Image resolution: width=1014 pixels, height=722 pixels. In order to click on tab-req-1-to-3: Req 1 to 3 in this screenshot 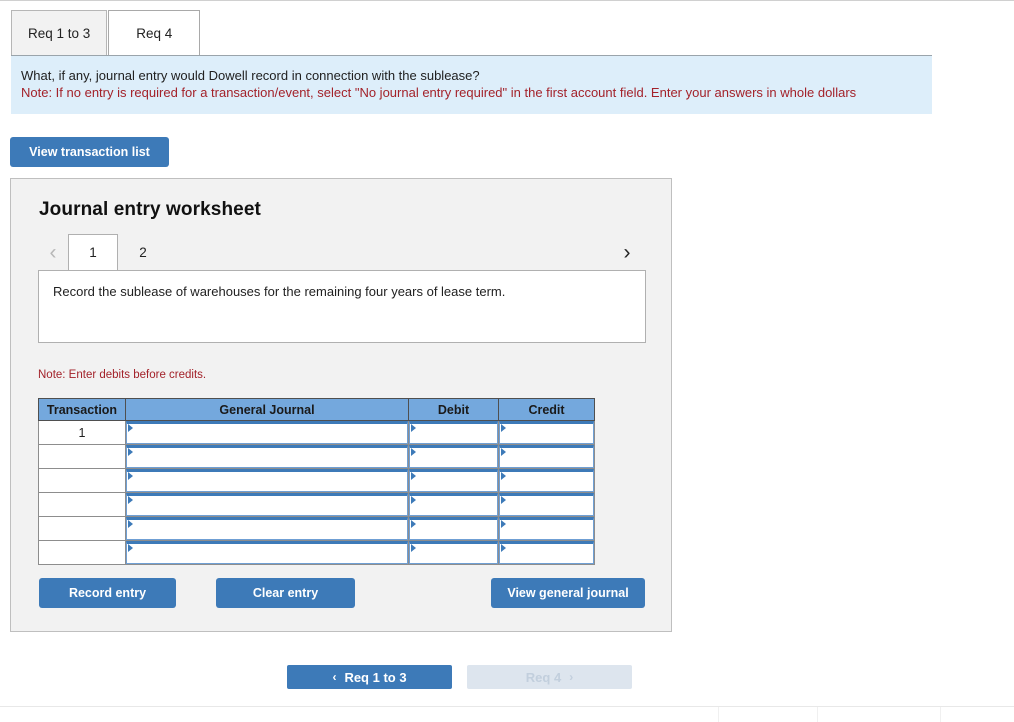, I will do `click(59, 32)`.